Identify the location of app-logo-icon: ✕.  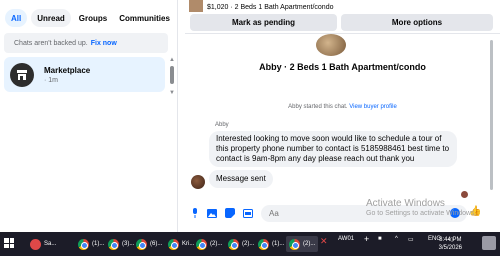
(324, 241).